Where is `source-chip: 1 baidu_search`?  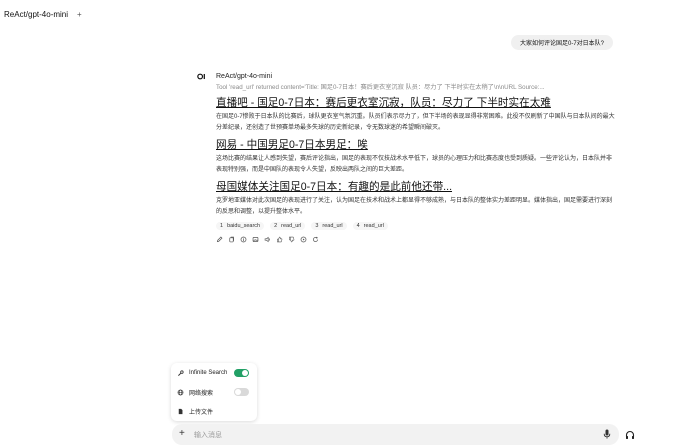
source-chip: 1 baidu_search is located at coordinates (240, 226).